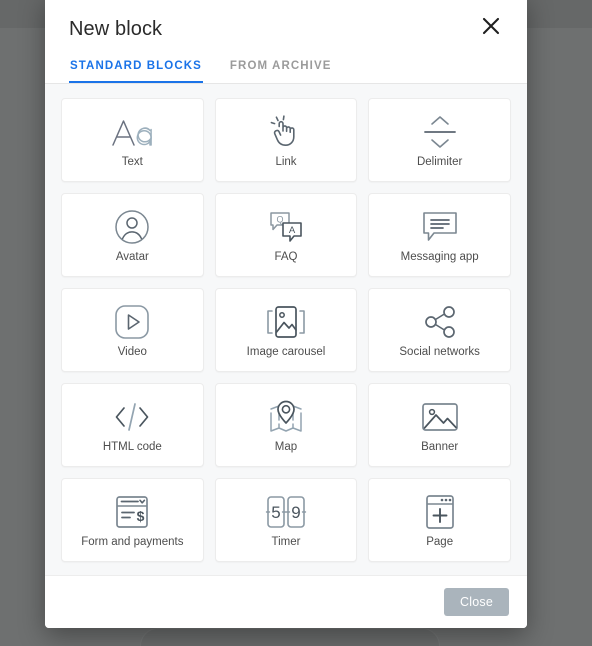 The width and height of the screenshot is (592, 646). I want to click on message-bubble-icon, so click(440, 227).